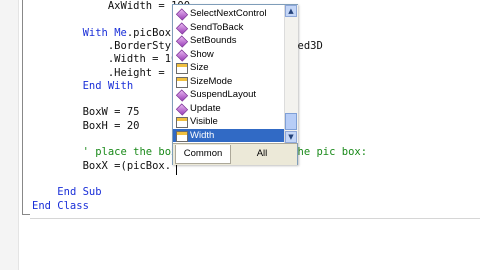 The image size is (480, 270). What do you see at coordinates (255, 218) in the screenshot?
I see `editor-divider` at bounding box center [255, 218].